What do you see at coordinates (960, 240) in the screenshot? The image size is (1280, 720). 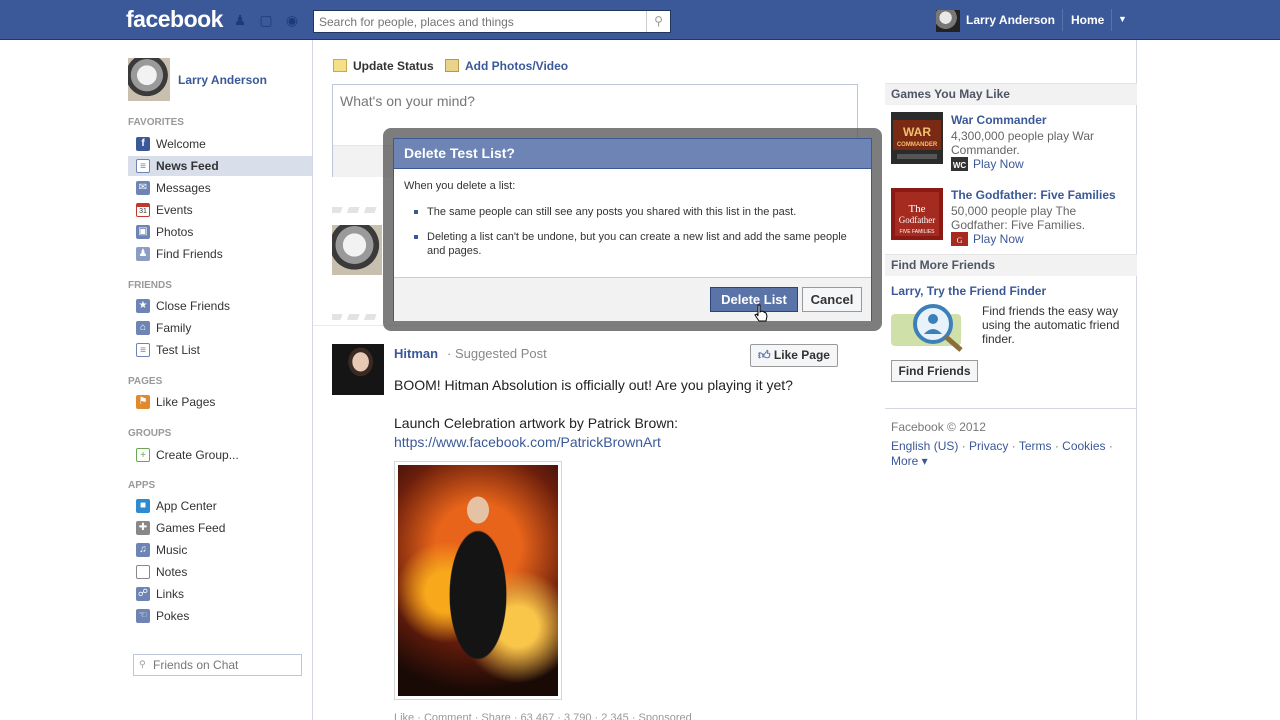 I see `svg-text: G` at bounding box center [960, 240].